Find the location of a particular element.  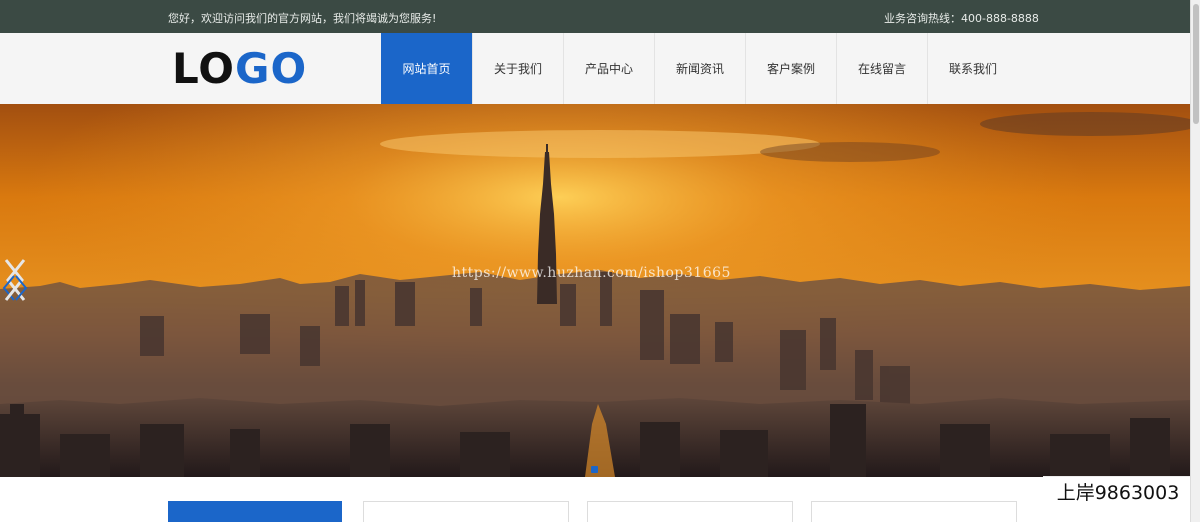

nav-item-news: 新闻资讯 is located at coordinates (699, 68).